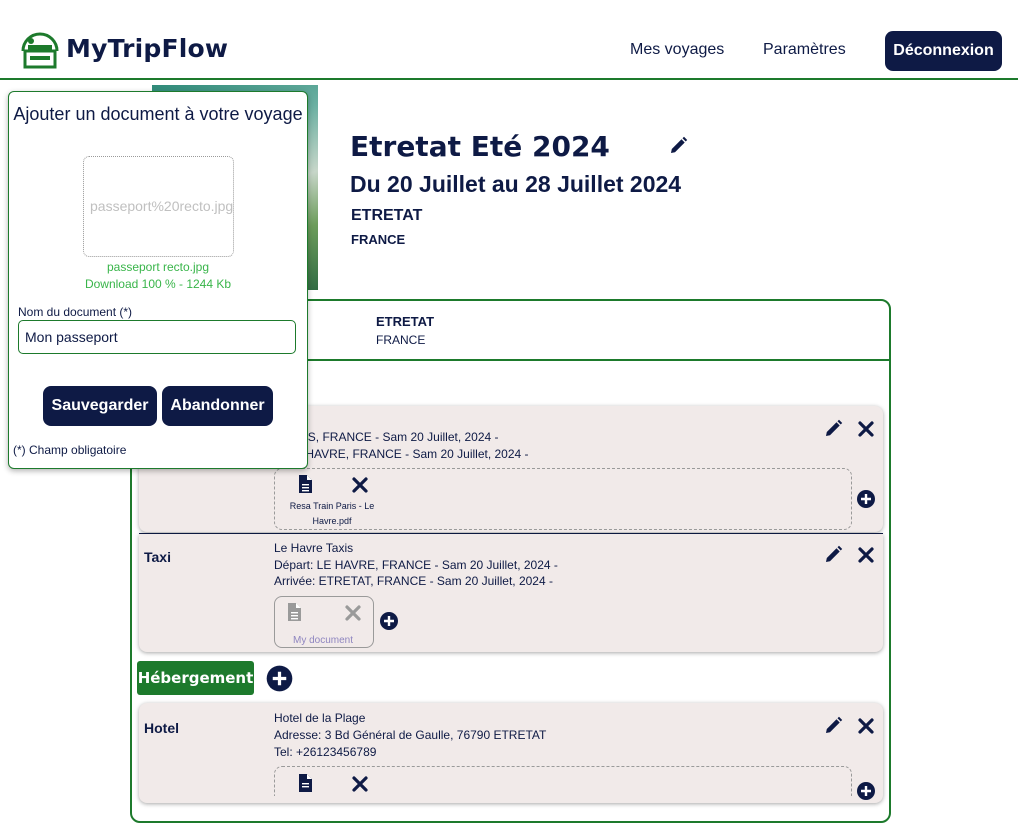  I want to click on uploaded-filename: passeport recto.jpg, so click(158, 267).